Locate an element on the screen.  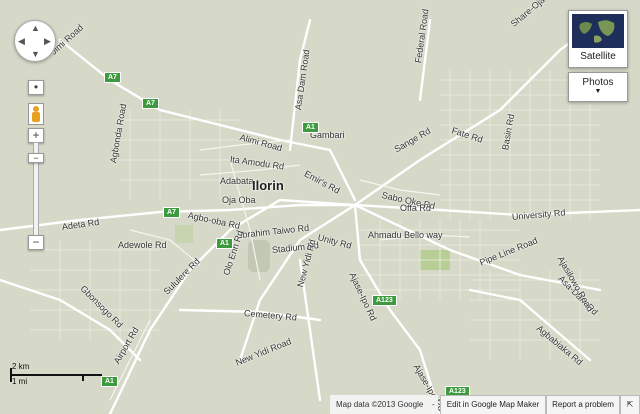
location-button: • is located at coordinates (36, 87).